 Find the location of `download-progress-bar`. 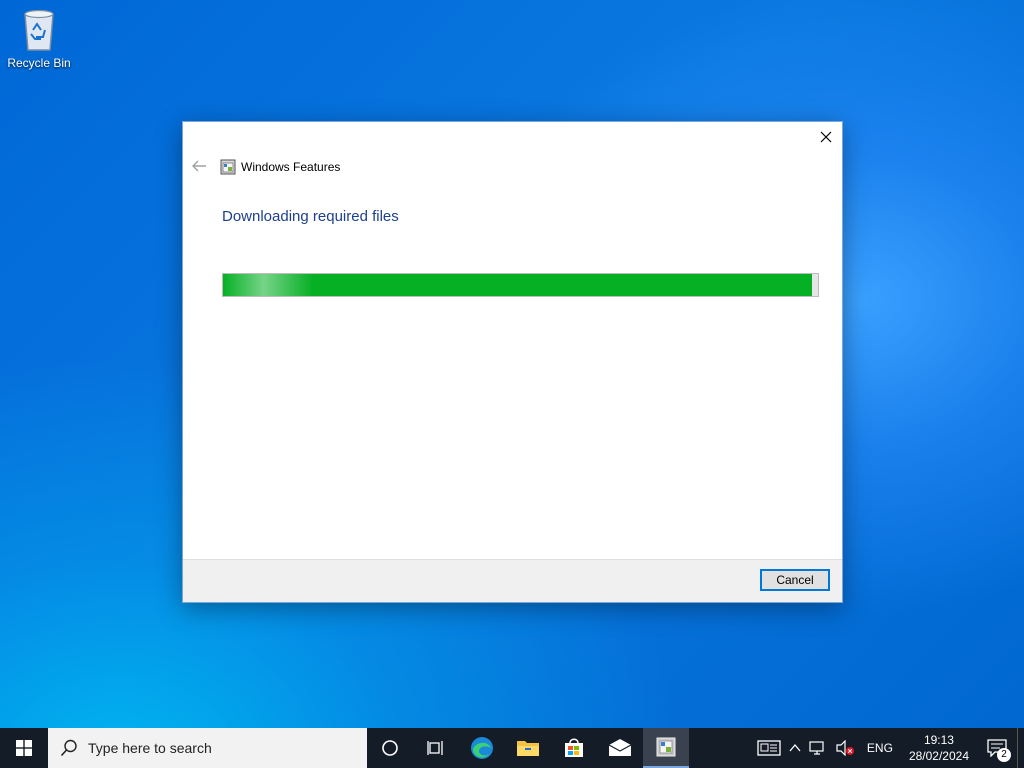

download-progress-bar is located at coordinates (520, 285).